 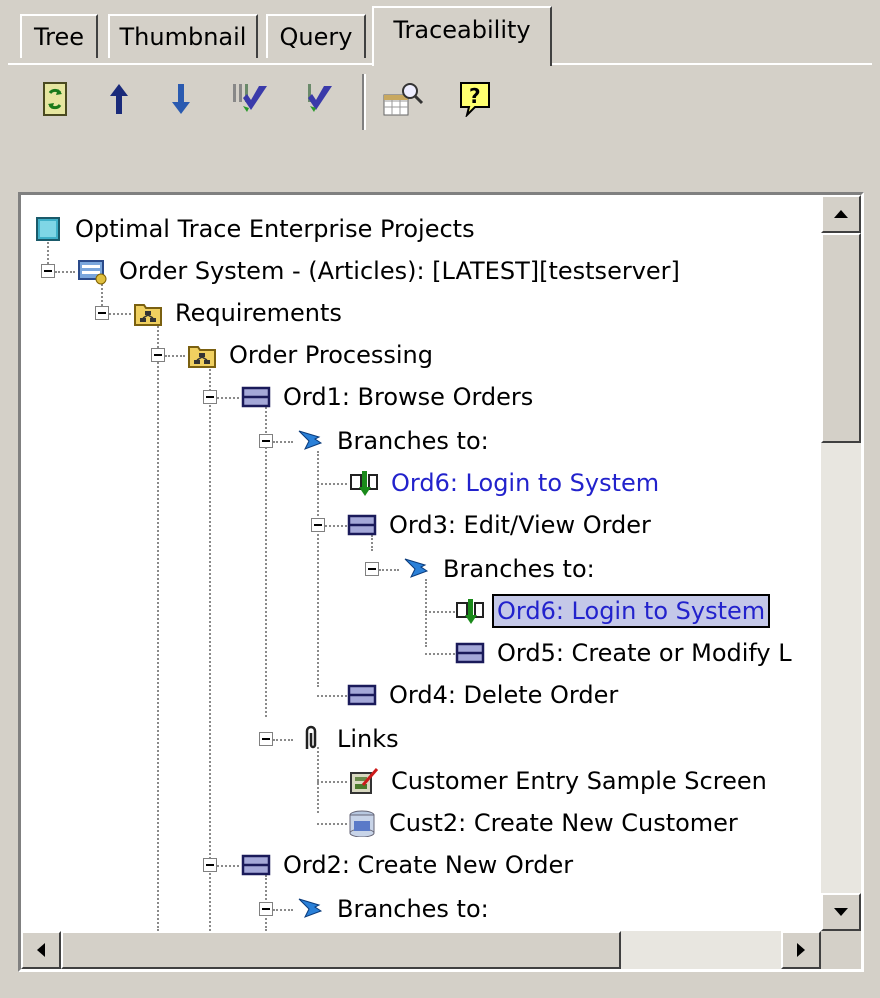 I want to click on check-all-button, so click(x=249, y=99).